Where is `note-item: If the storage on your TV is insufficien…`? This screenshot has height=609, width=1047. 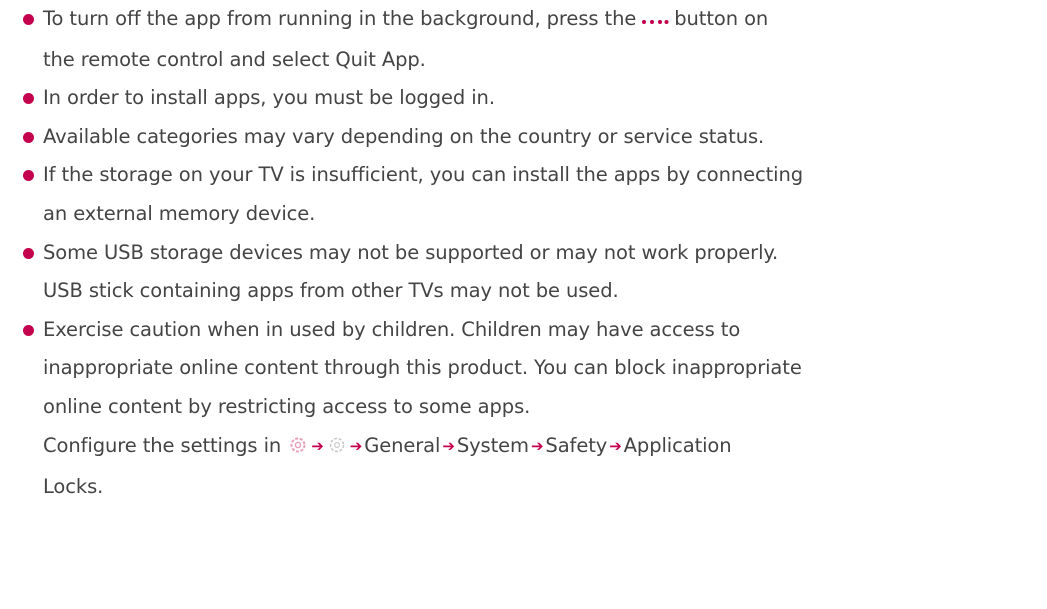 note-item: If the storage on your TV is insufficien… is located at coordinates (530, 194).